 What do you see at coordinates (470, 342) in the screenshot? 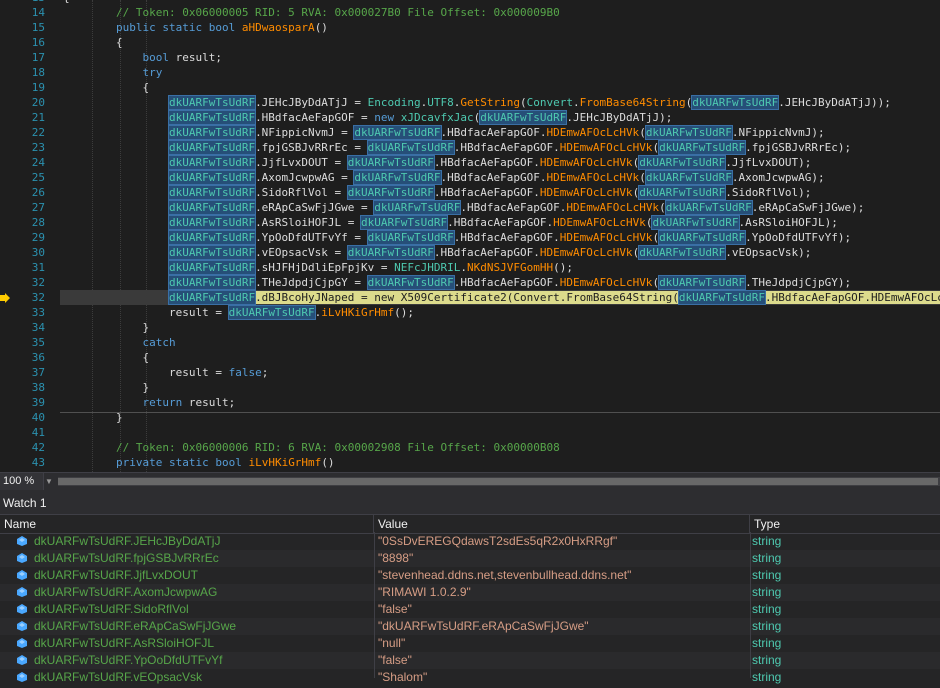
I see `code-line: 35 catch` at bounding box center [470, 342].